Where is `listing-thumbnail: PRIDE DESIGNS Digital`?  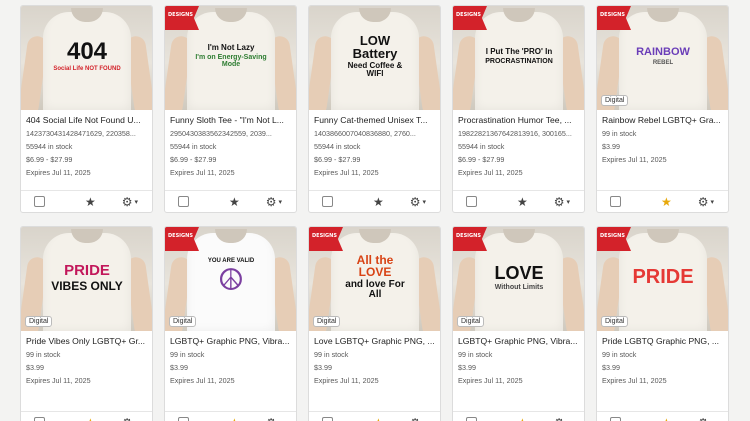
listing-thumbnail: PRIDE DESIGNS Digital is located at coordinates (662, 279).